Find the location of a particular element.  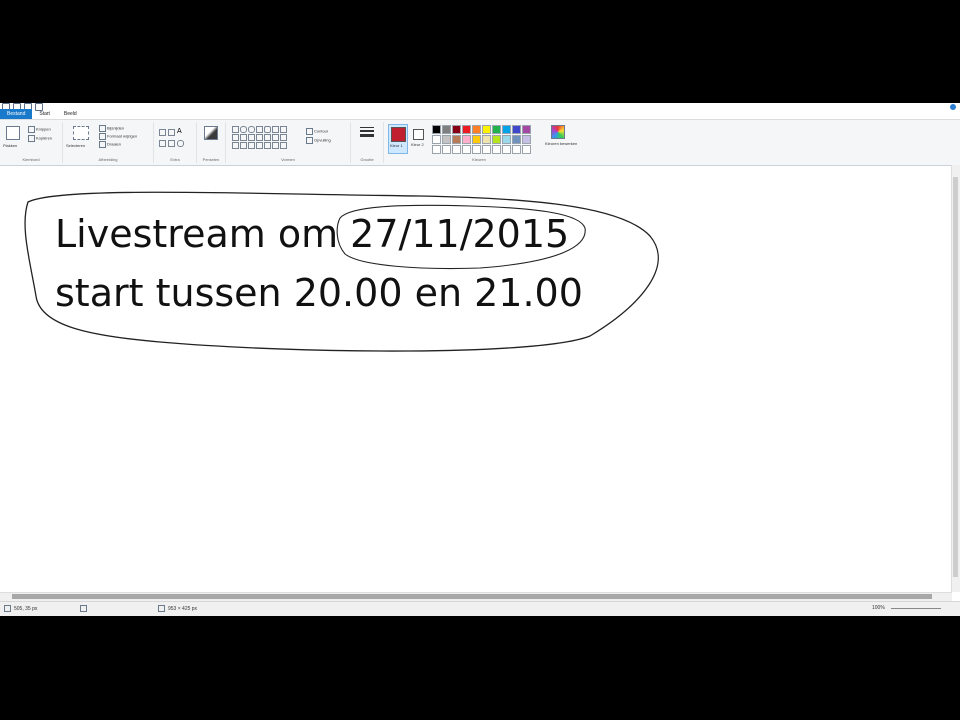

arrow-right-shape-icon is located at coordinates (267, 137).